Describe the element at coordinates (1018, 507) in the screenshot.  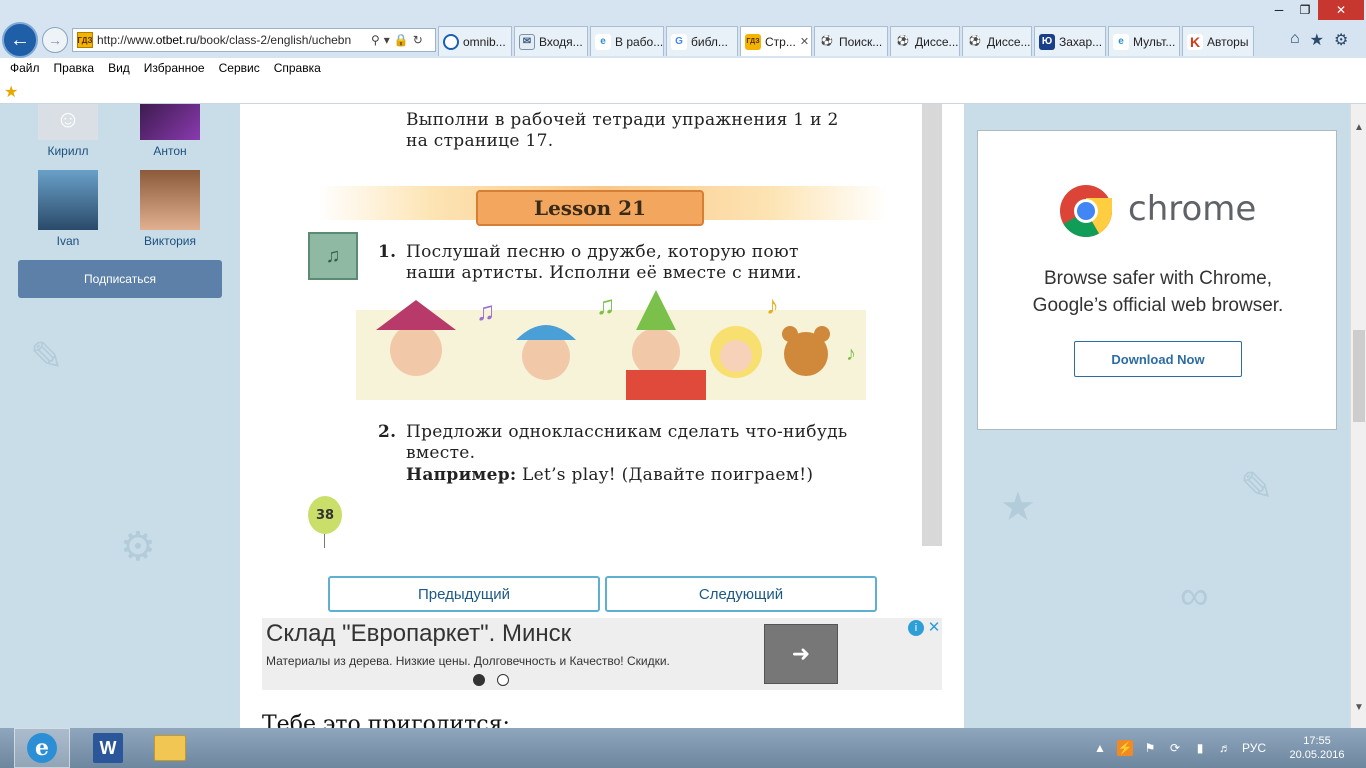
I see `doodle-icon: ★` at that location.